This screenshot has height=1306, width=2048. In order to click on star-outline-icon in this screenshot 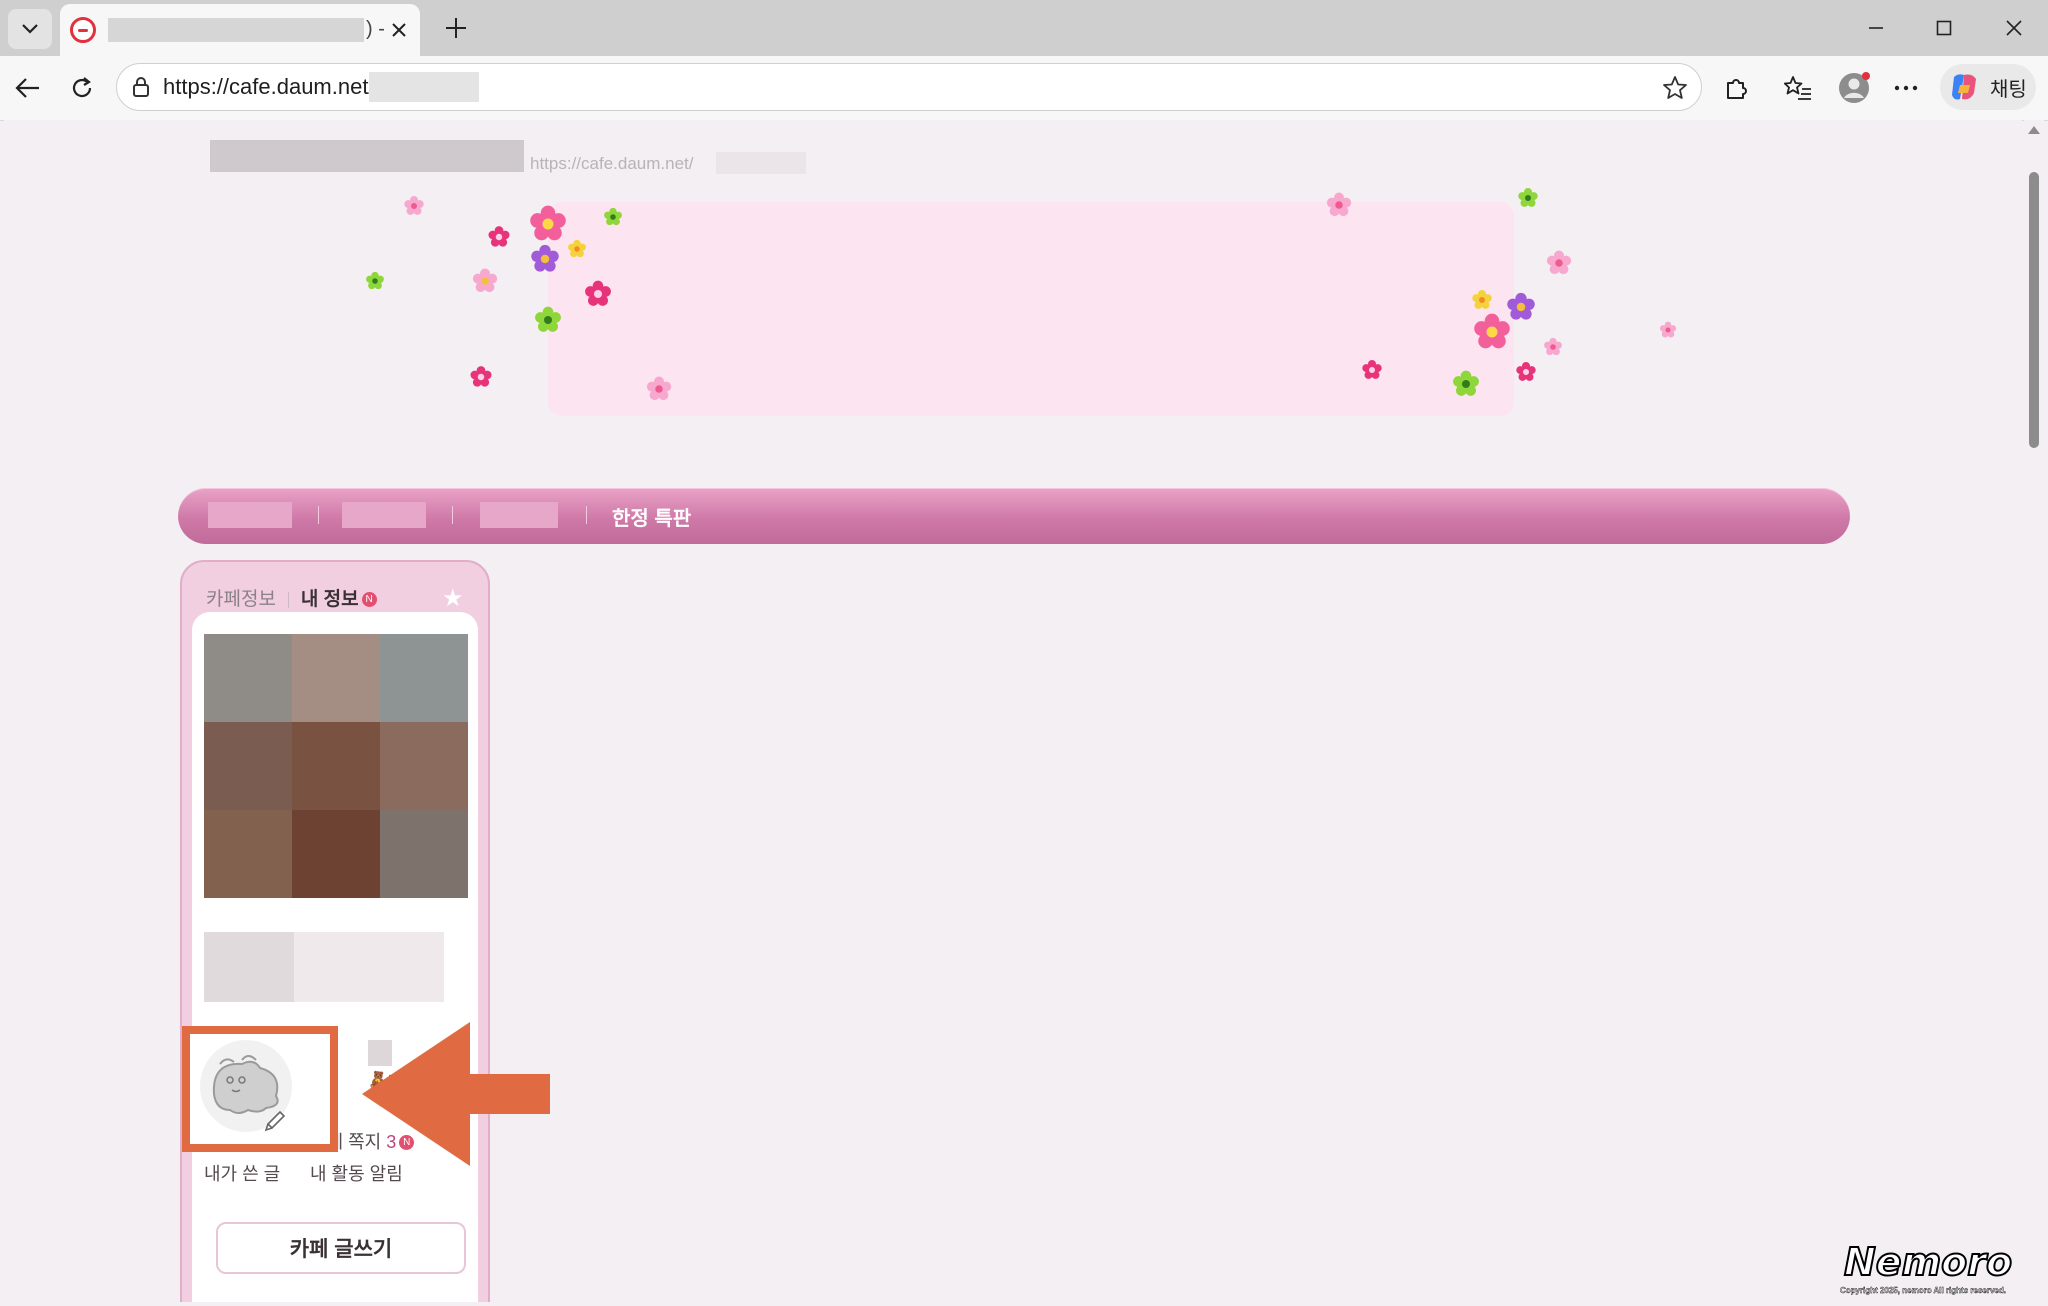, I will do `click(1675, 87)`.